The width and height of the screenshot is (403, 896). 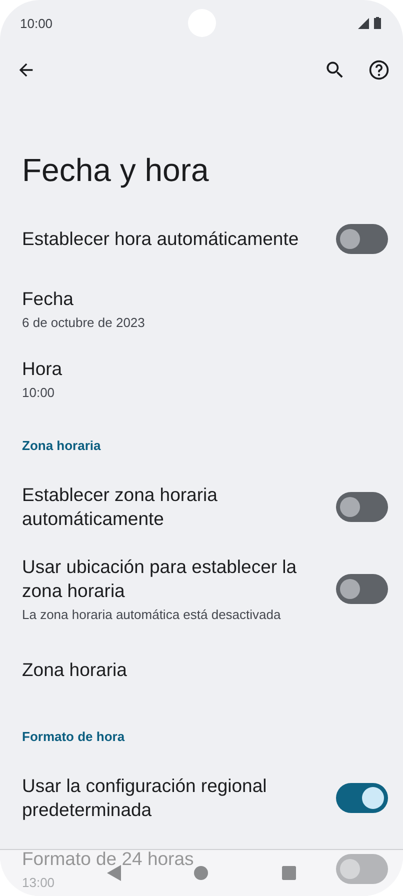 What do you see at coordinates (363, 23) in the screenshot?
I see `signal-icon` at bounding box center [363, 23].